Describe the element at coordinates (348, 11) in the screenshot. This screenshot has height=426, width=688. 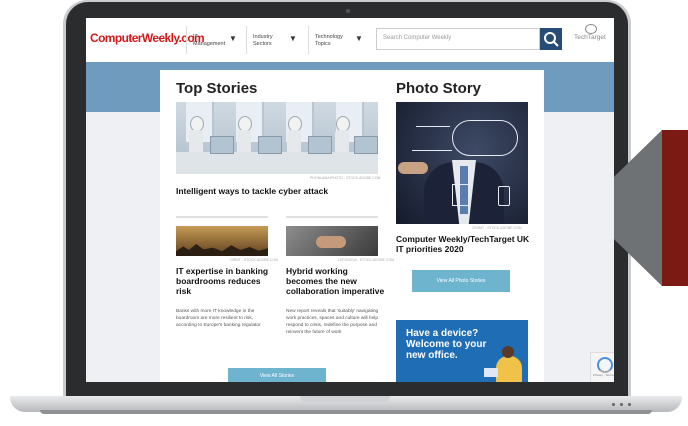
I see `webcam-icon` at that location.